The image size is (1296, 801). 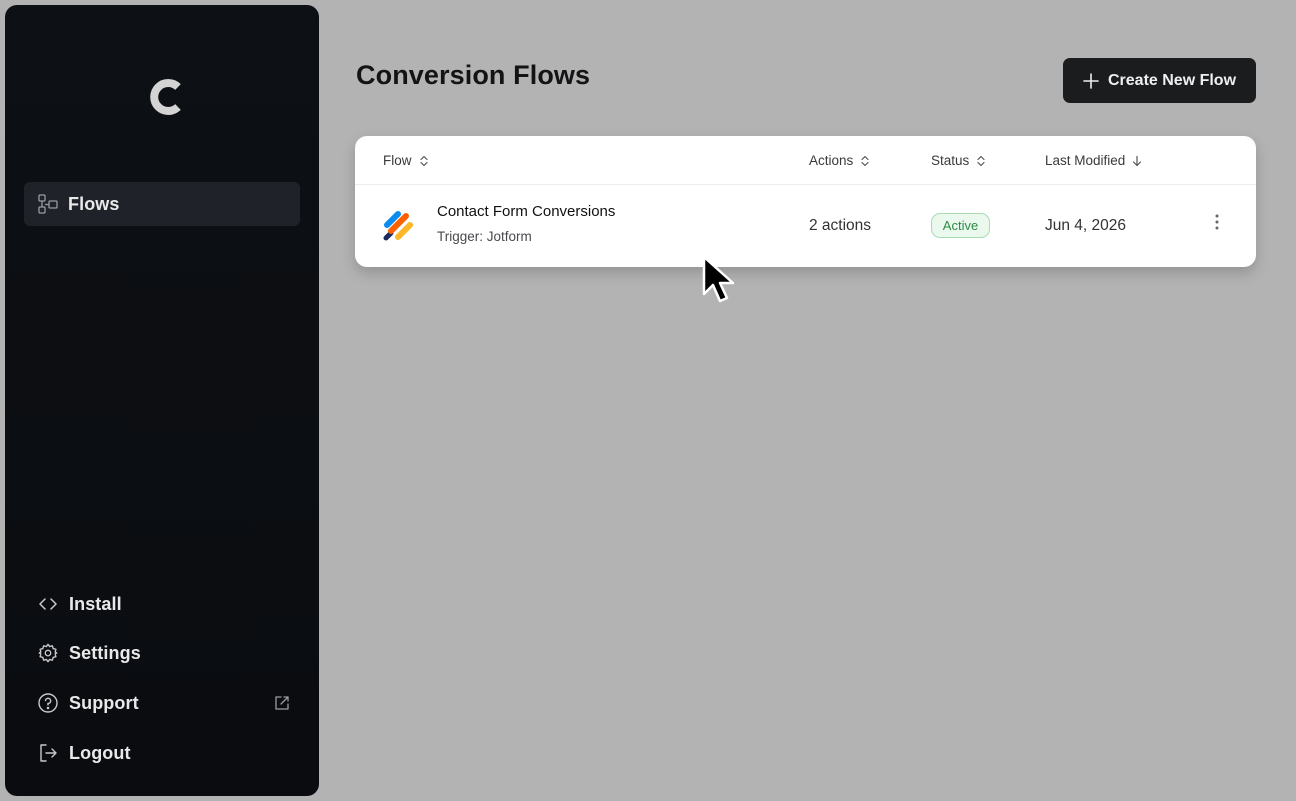 I want to click on c-logo-icon, so click(x=167, y=97).